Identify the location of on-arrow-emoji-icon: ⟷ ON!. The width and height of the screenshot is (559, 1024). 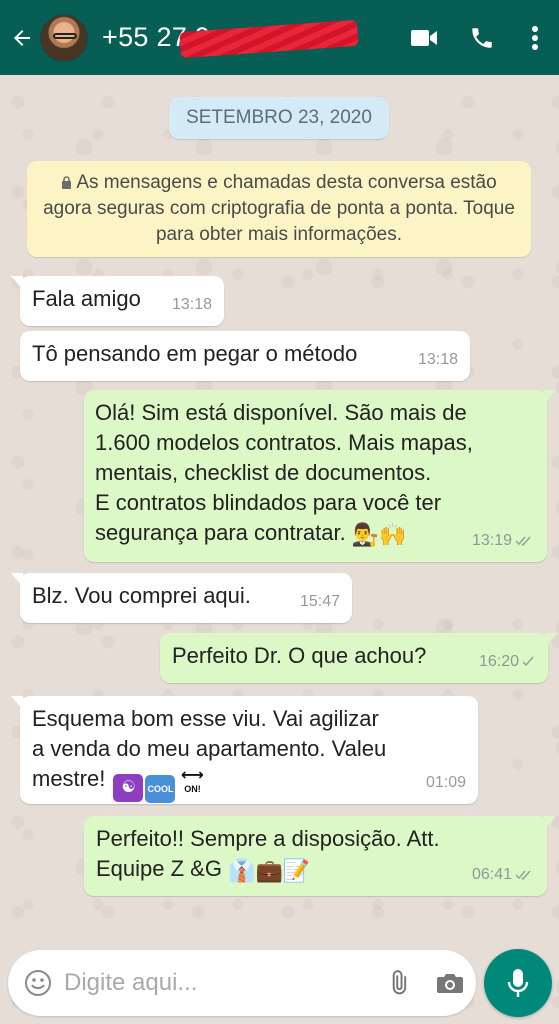
(192, 781).